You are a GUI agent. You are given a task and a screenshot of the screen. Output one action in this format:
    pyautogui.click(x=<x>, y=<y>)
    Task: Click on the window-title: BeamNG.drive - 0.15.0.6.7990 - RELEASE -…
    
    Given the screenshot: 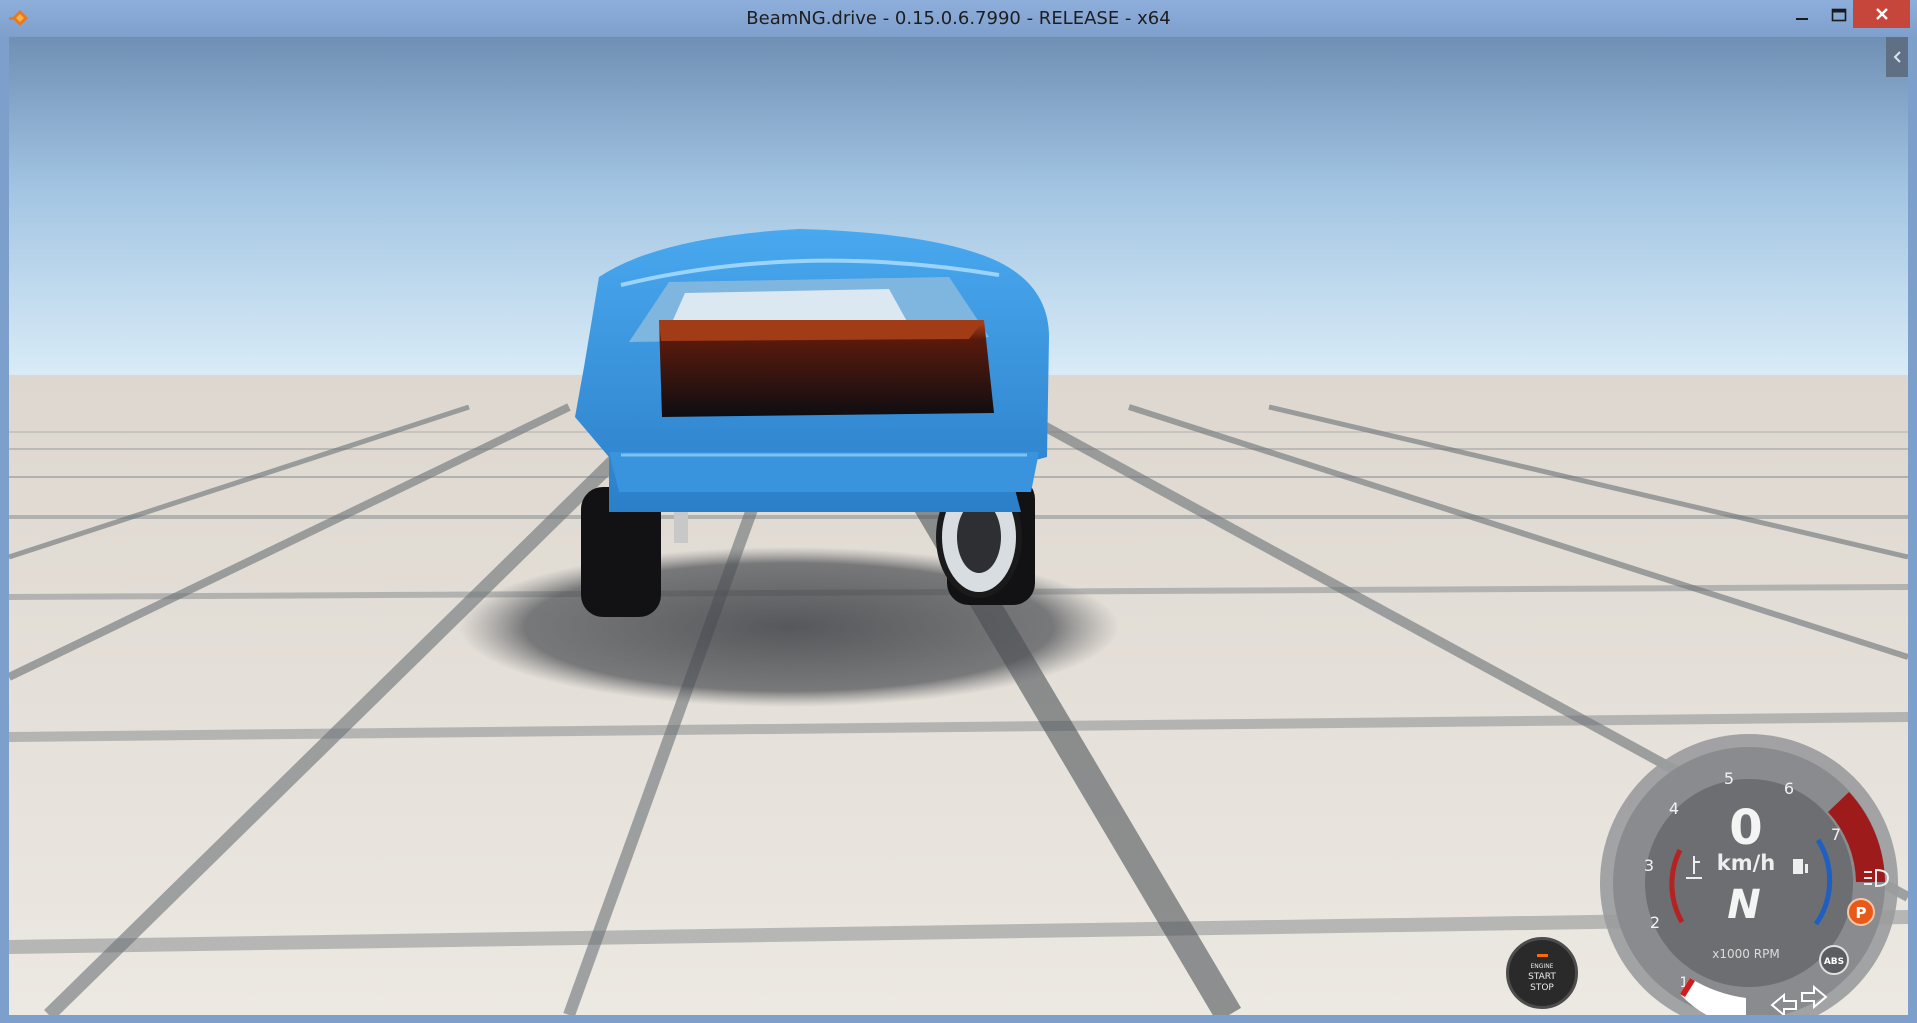 What is the action you would take?
    pyautogui.click(x=958, y=18)
    